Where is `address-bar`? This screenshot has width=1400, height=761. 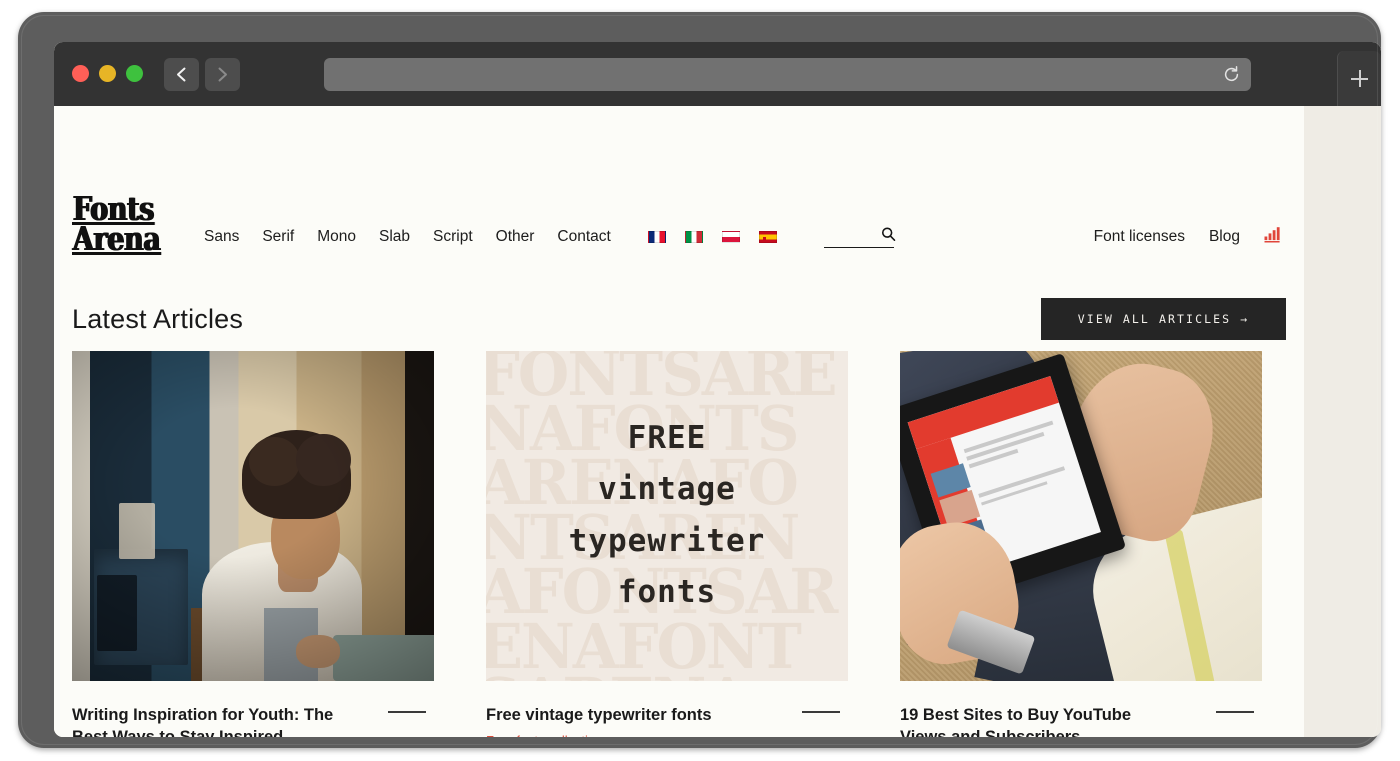 address-bar is located at coordinates (787, 74).